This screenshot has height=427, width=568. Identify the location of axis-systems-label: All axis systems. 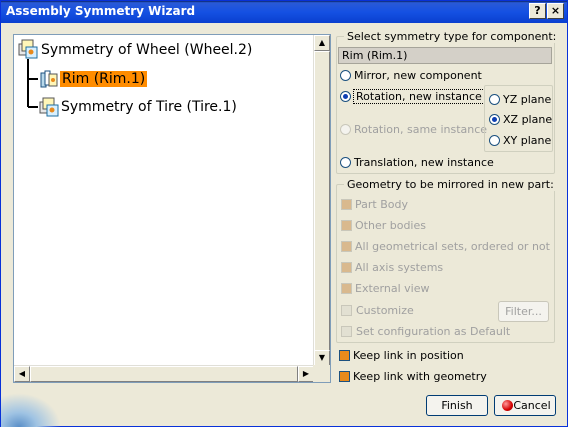
(399, 267).